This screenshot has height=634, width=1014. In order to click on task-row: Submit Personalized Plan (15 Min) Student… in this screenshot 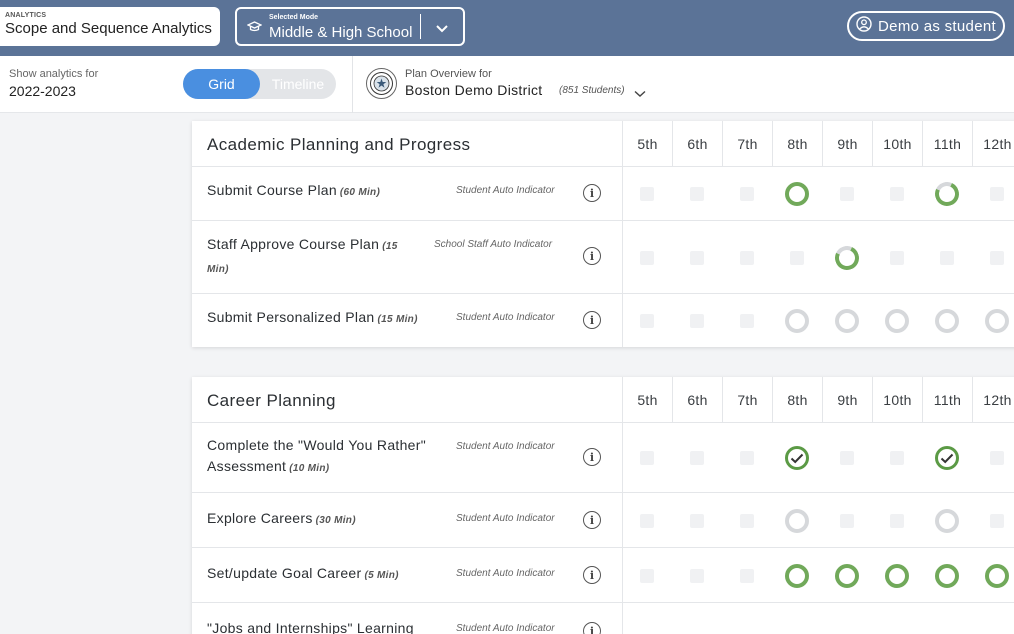, I will do `click(603, 320)`.